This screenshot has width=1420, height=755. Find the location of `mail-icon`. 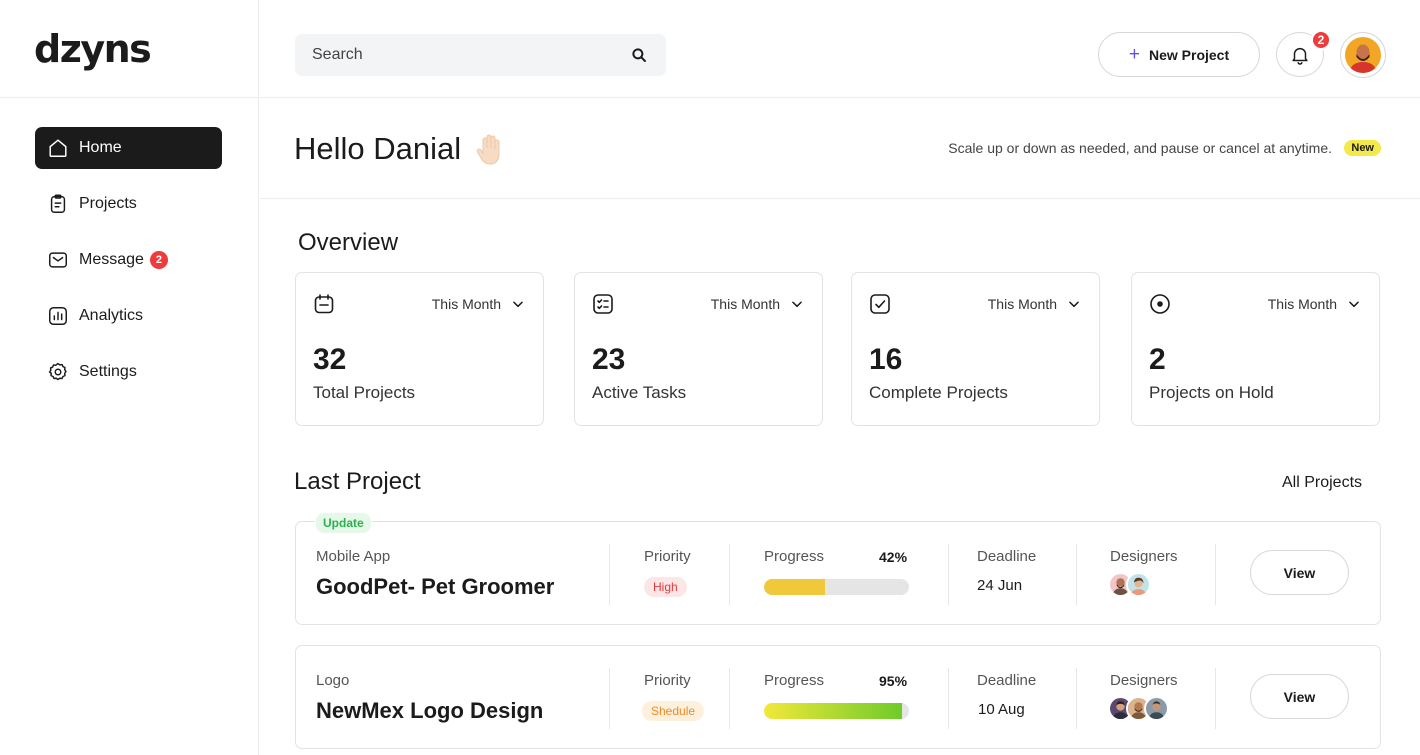

mail-icon is located at coordinates (58, 260).